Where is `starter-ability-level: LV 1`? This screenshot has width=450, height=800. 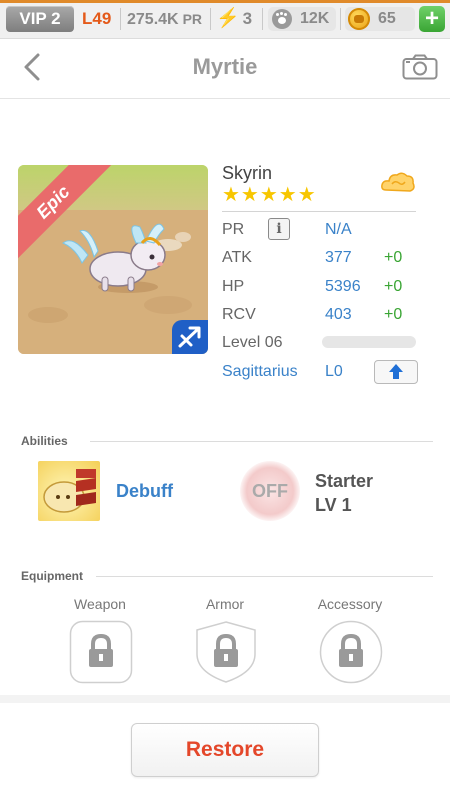 starter-ability-level: LV 1 is located at coordinates (333, 505).